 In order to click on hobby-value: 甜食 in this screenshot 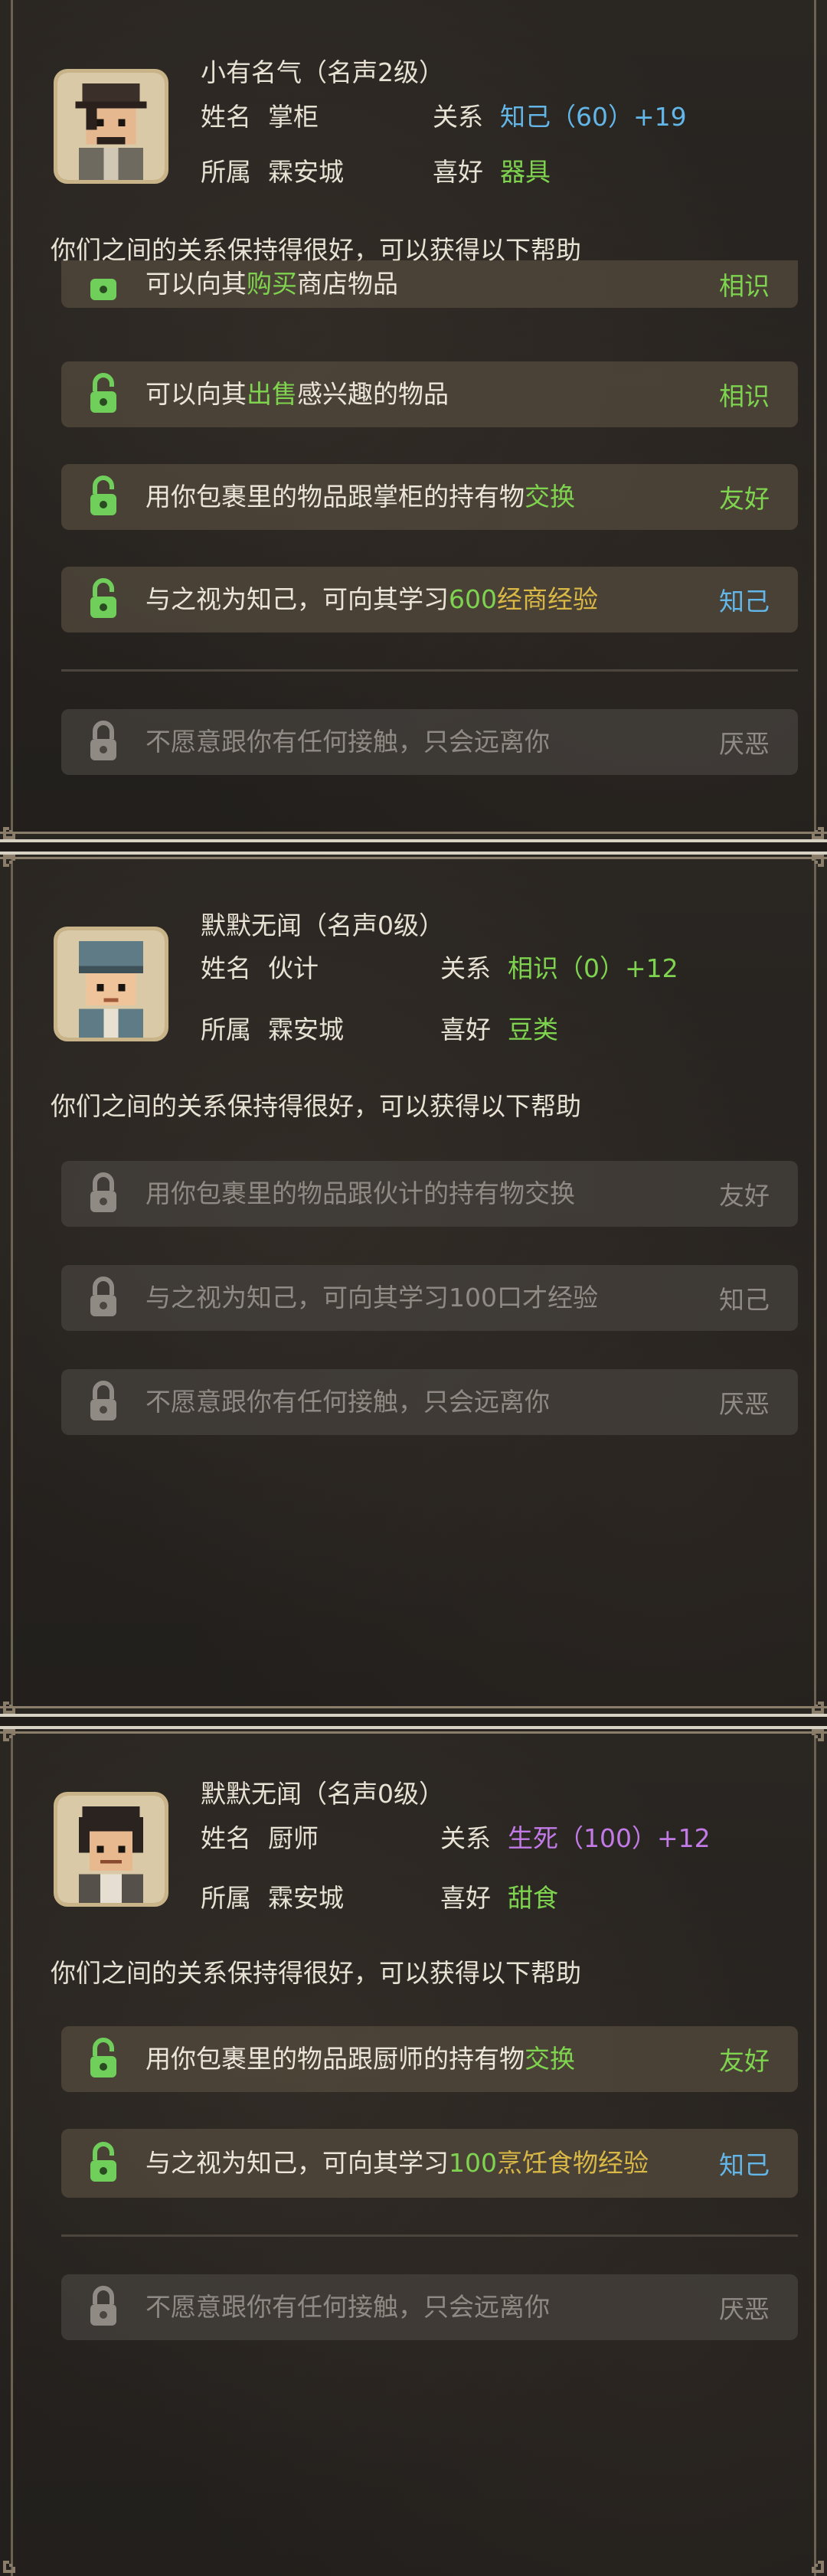, I will do `click(533, 1898)`.